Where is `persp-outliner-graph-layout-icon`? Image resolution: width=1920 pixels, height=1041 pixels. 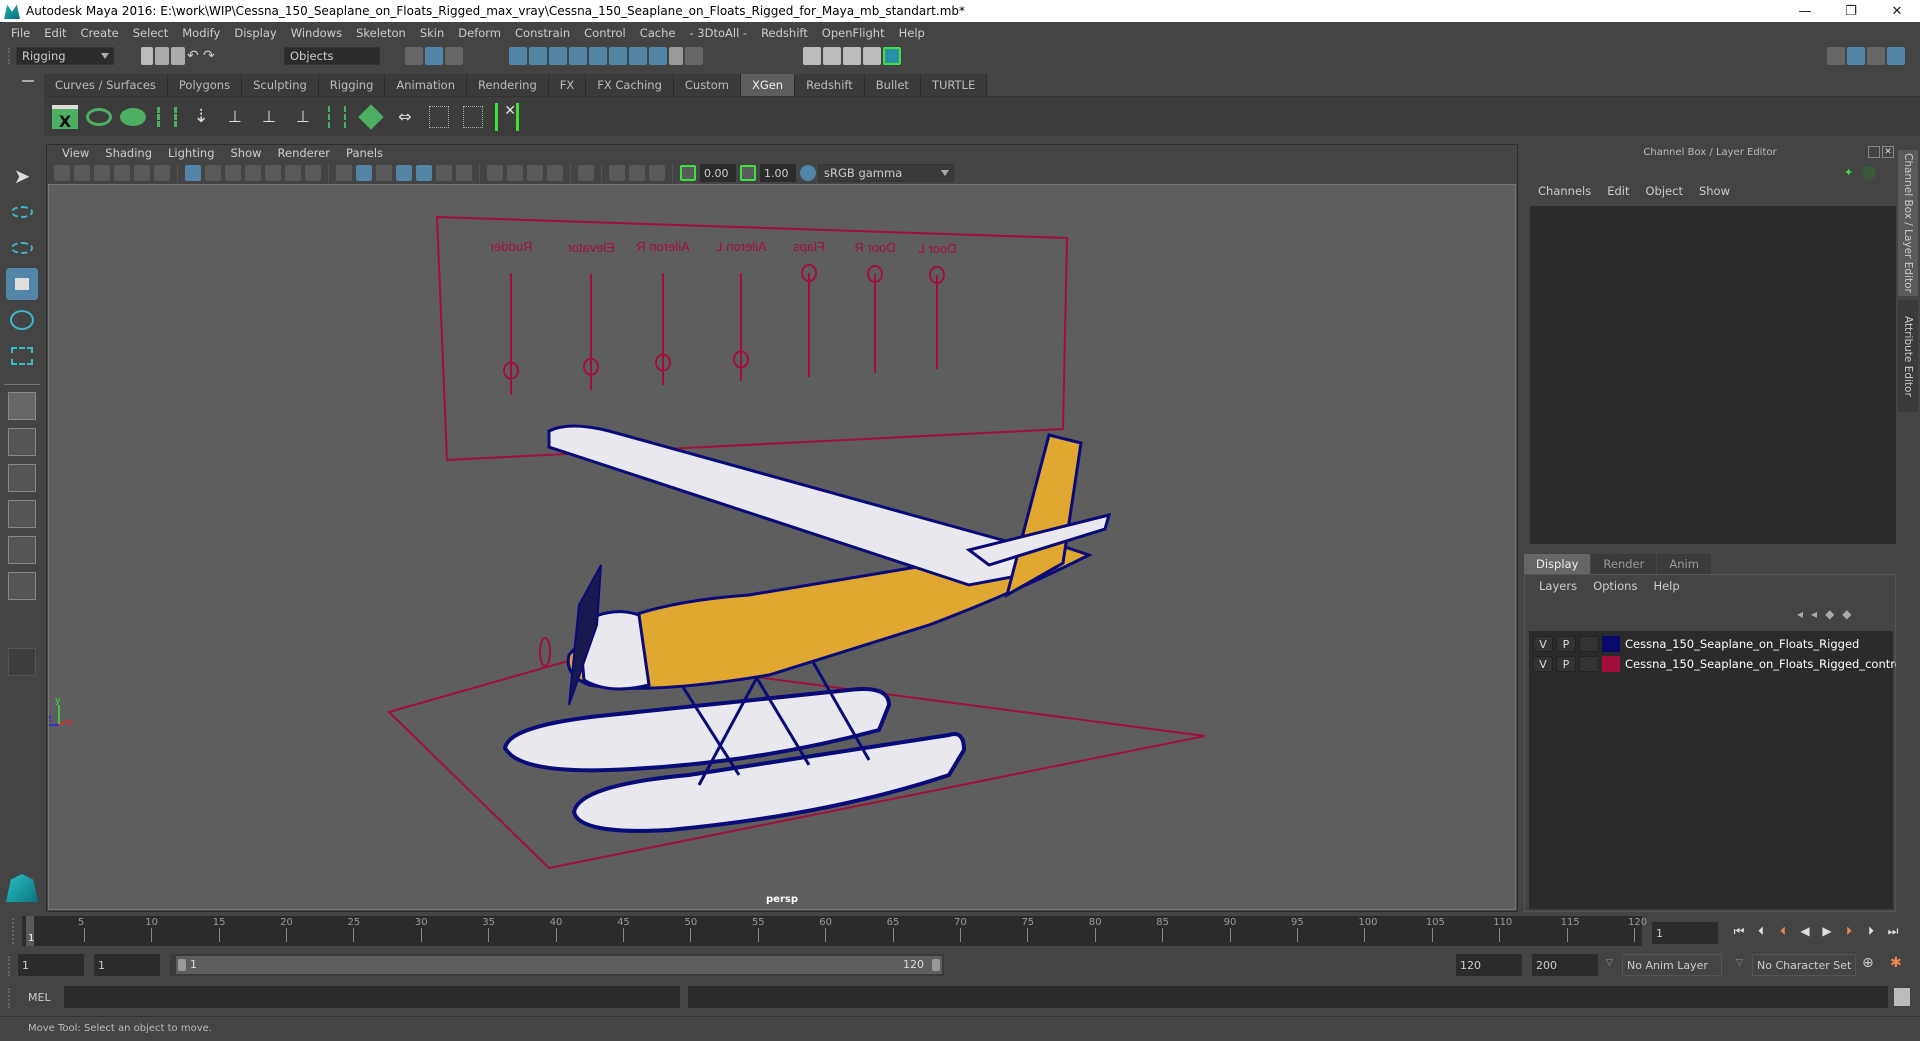
persp-outliner-graph-layout-icon is located at coordinates (22, 586).